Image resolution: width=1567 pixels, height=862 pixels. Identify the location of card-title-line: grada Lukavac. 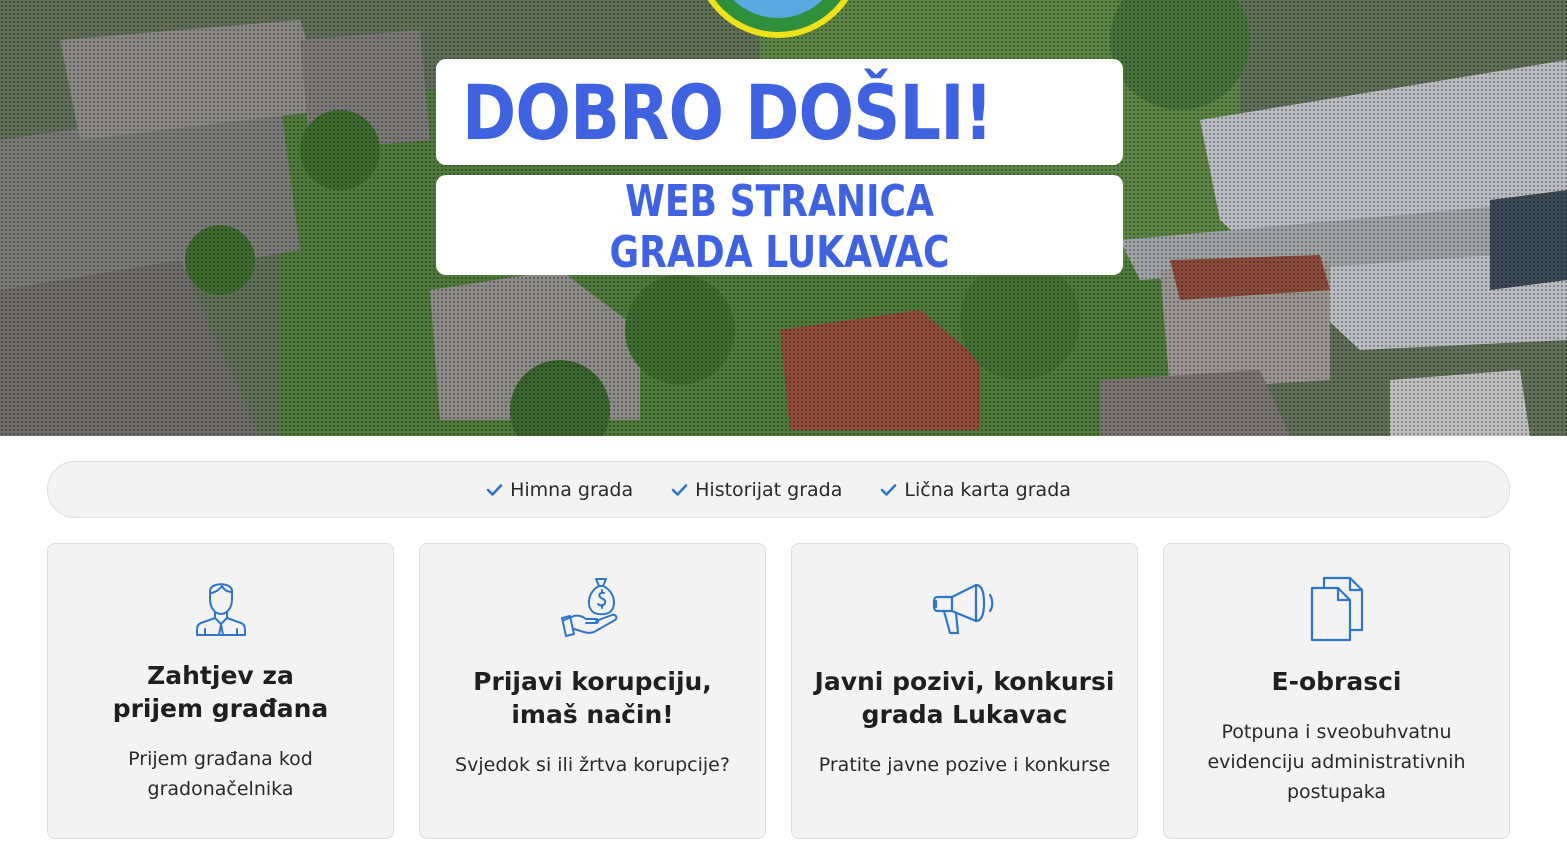
(964, 714).